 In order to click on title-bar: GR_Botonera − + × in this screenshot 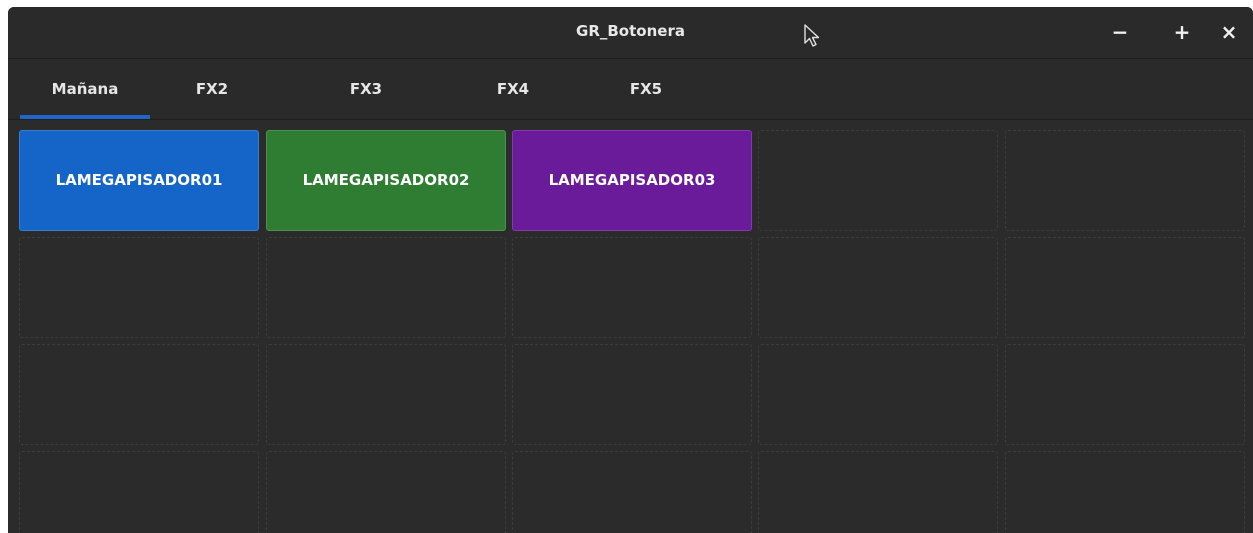, I will do `click(630, 33)`.